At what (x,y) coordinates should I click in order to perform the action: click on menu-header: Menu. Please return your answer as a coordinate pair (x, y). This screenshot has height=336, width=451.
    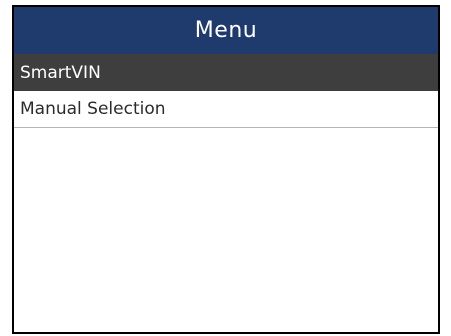
    Looking at the image, I should click on (226, 30).